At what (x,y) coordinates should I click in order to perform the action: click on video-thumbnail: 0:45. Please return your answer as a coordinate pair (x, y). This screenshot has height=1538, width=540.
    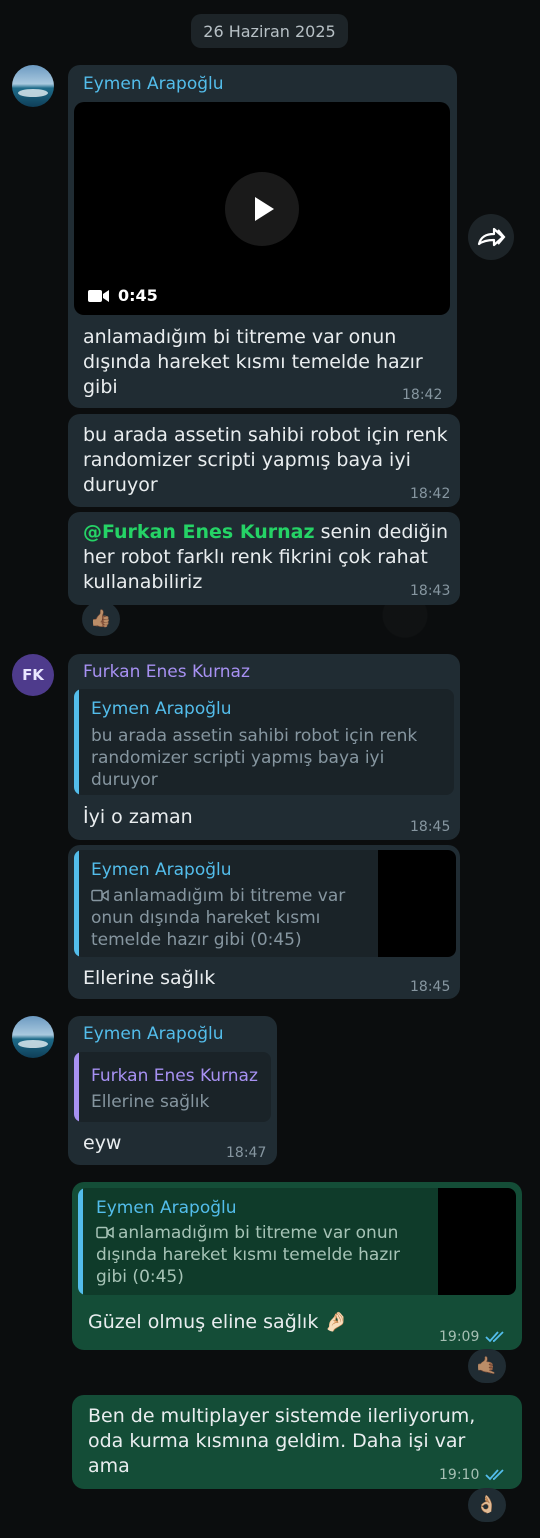
    Looking at the image, I should click on (262, 208).